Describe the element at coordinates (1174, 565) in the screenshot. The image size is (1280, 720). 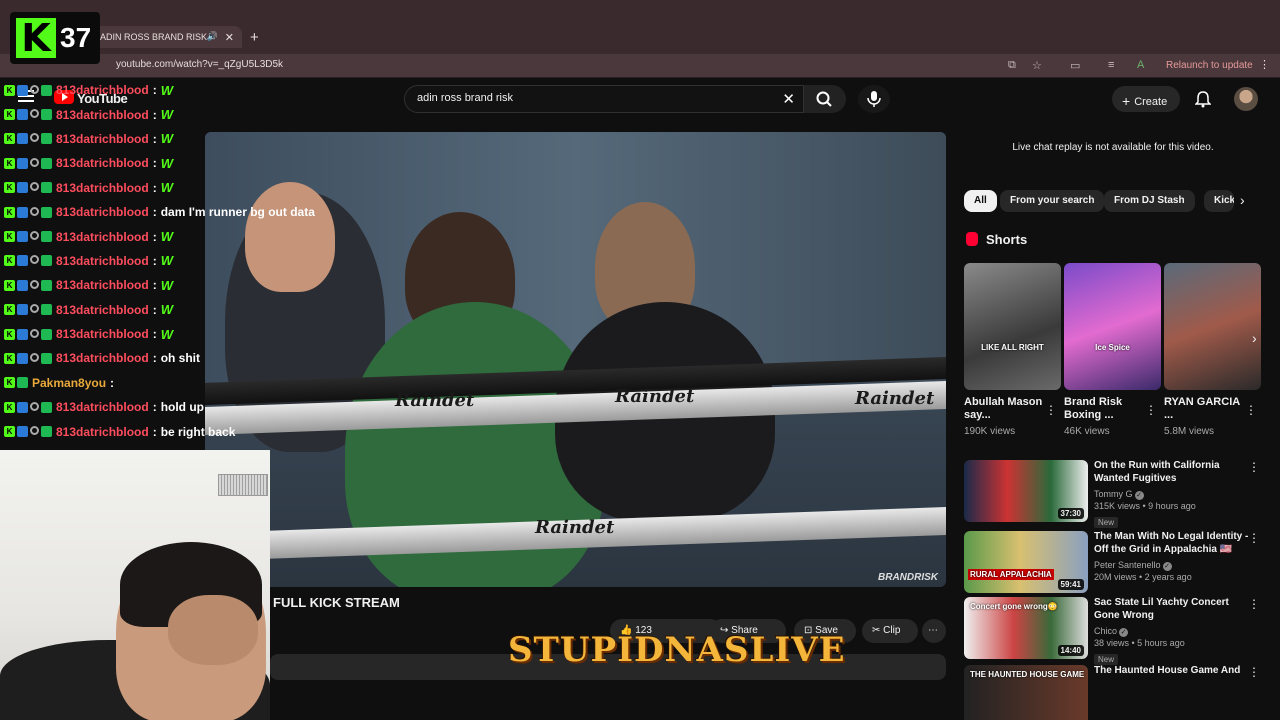
I see `channel-name: Peter Santenello ✓` at that location.